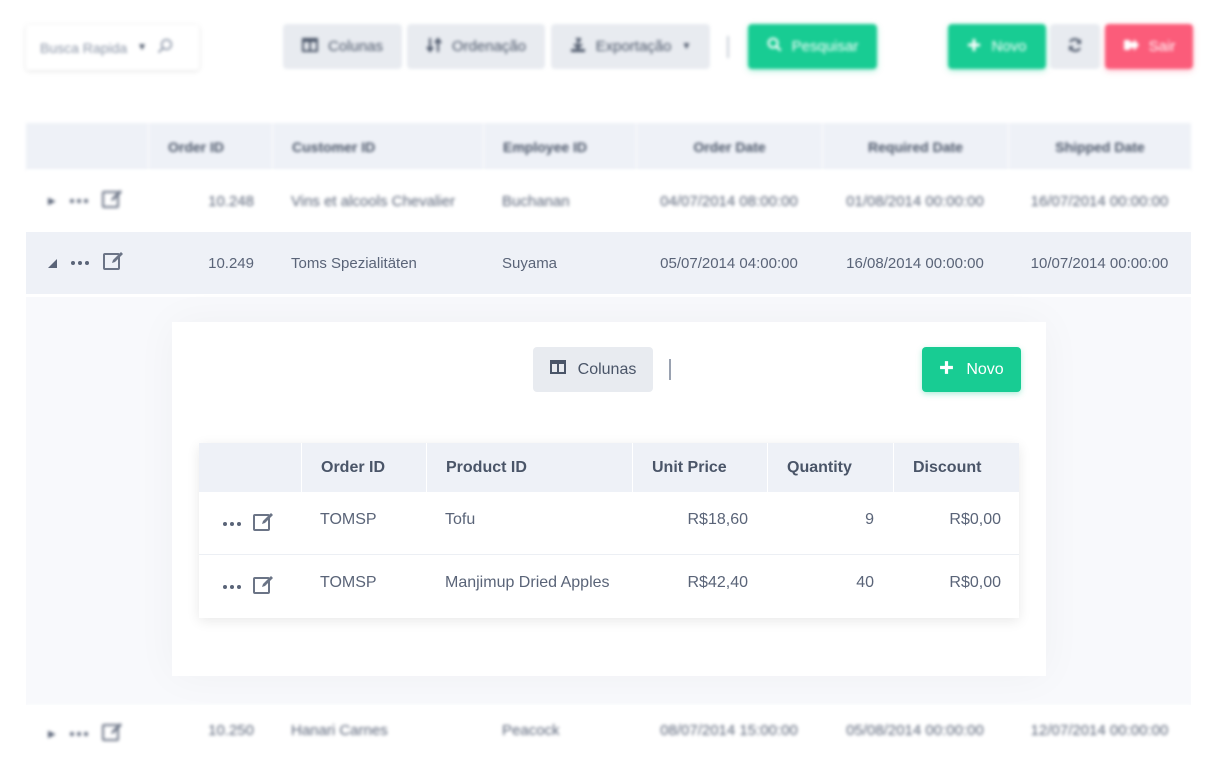 The height and width of the screenshot is (763, 1220). What do you see at coordinates (231, 201) in the screenshot?
I see `cell-order-id: 10.248` at bounding box center [231, 201].